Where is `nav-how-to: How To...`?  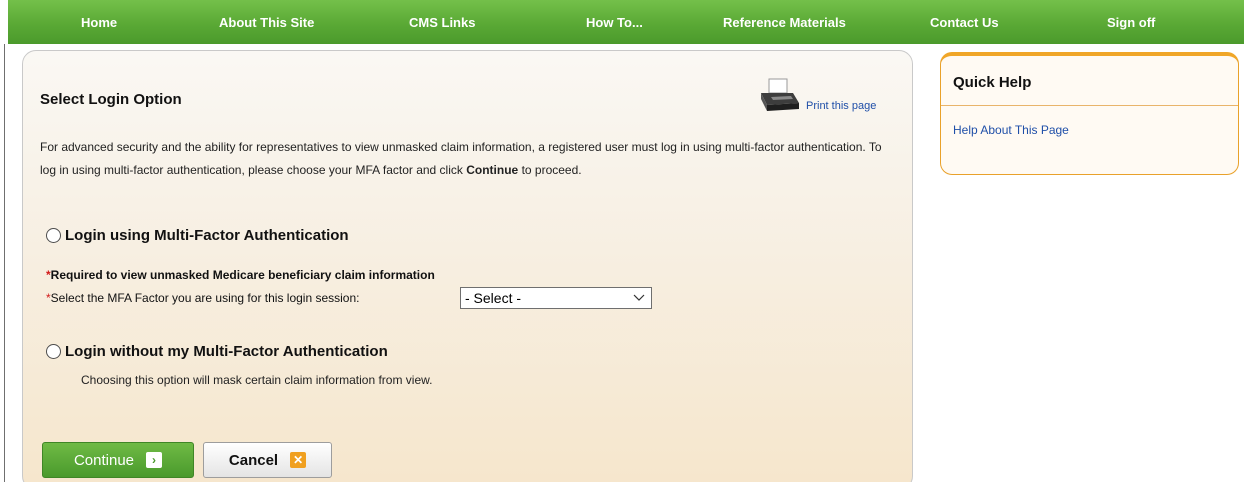 nav-how-to: How To... is located at coordinates (614, 22).